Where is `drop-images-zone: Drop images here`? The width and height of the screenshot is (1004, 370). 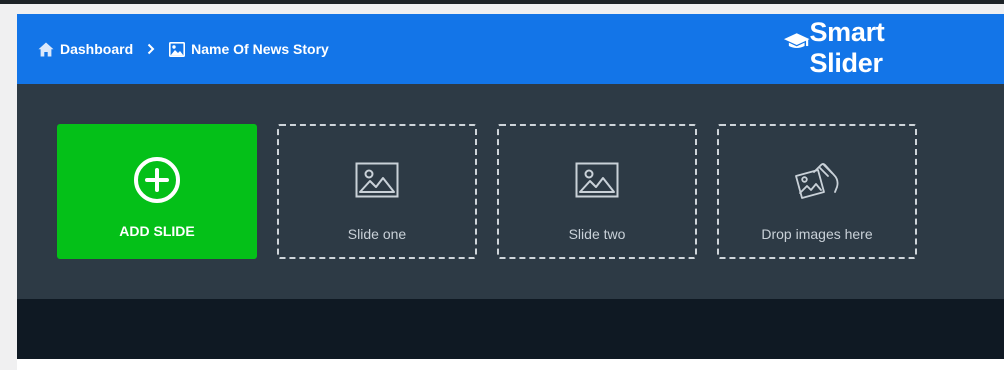 drop-images-zone: Drop images here is located at coordinates (817, 191).